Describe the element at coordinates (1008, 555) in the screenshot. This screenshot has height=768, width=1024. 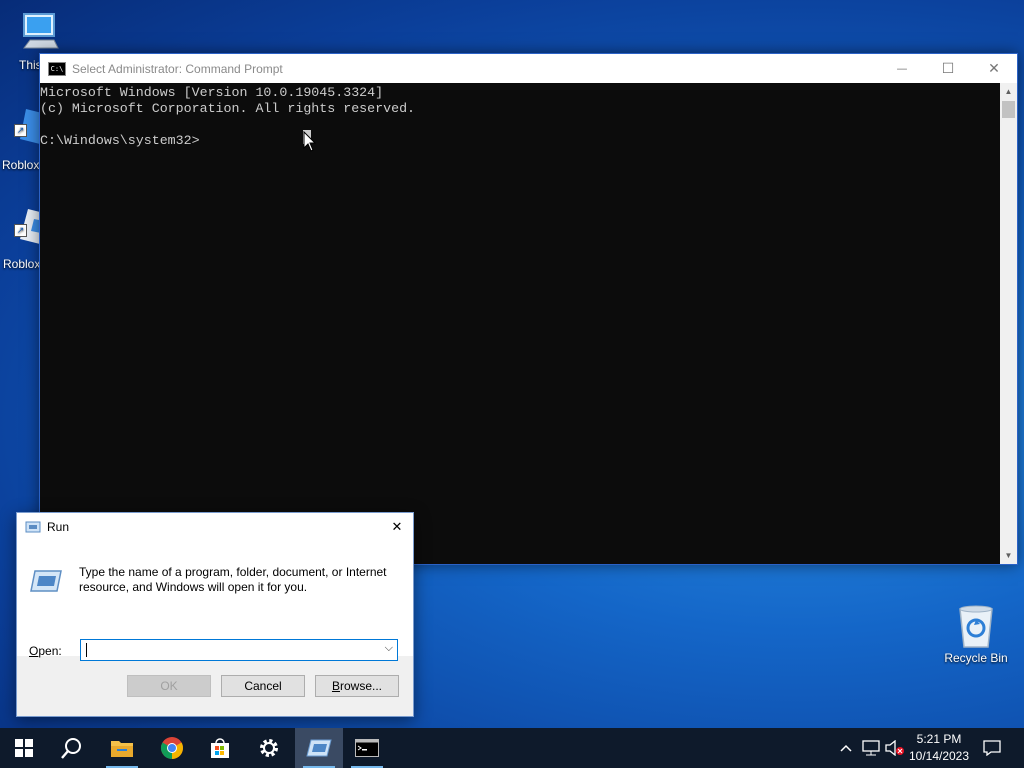
I see `scroll-down-icon: ▼` at that location.